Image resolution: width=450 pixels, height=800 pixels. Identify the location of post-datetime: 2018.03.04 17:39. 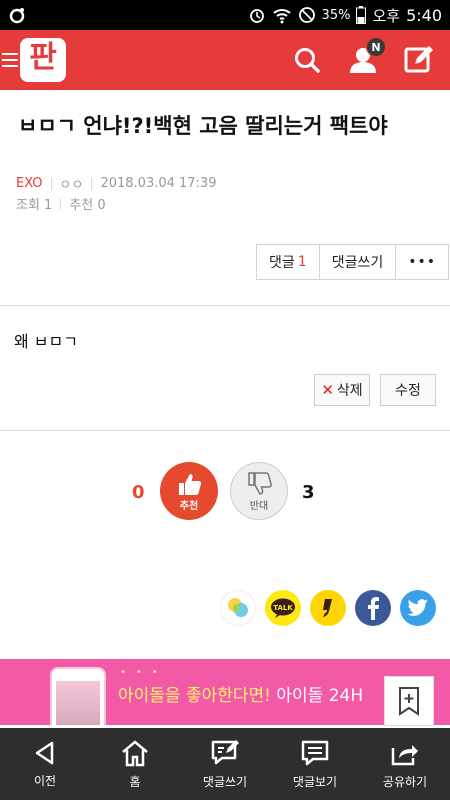
(158, 183).